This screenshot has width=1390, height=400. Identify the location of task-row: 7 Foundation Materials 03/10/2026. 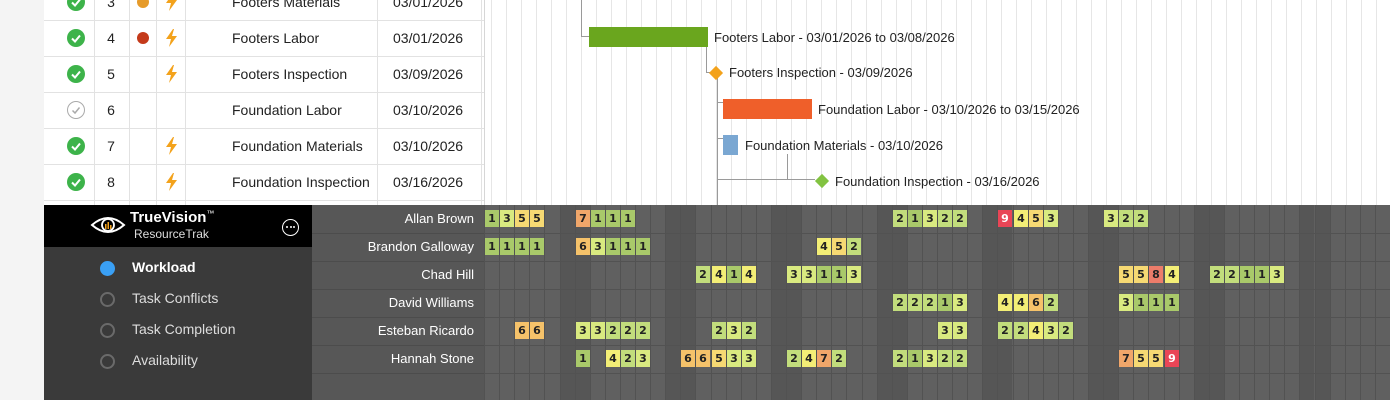
(264, 146).